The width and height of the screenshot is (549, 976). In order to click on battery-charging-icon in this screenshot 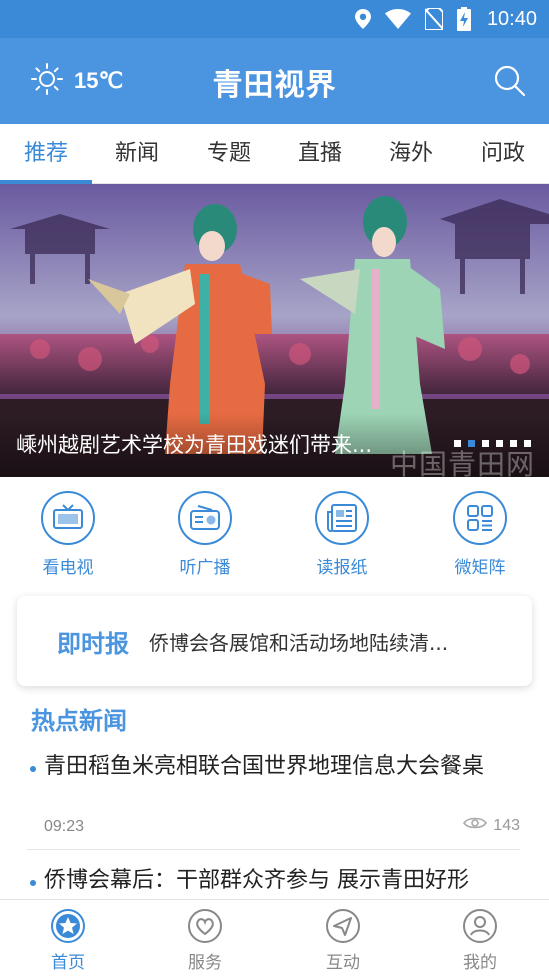, I will do `click(463, 19)`.